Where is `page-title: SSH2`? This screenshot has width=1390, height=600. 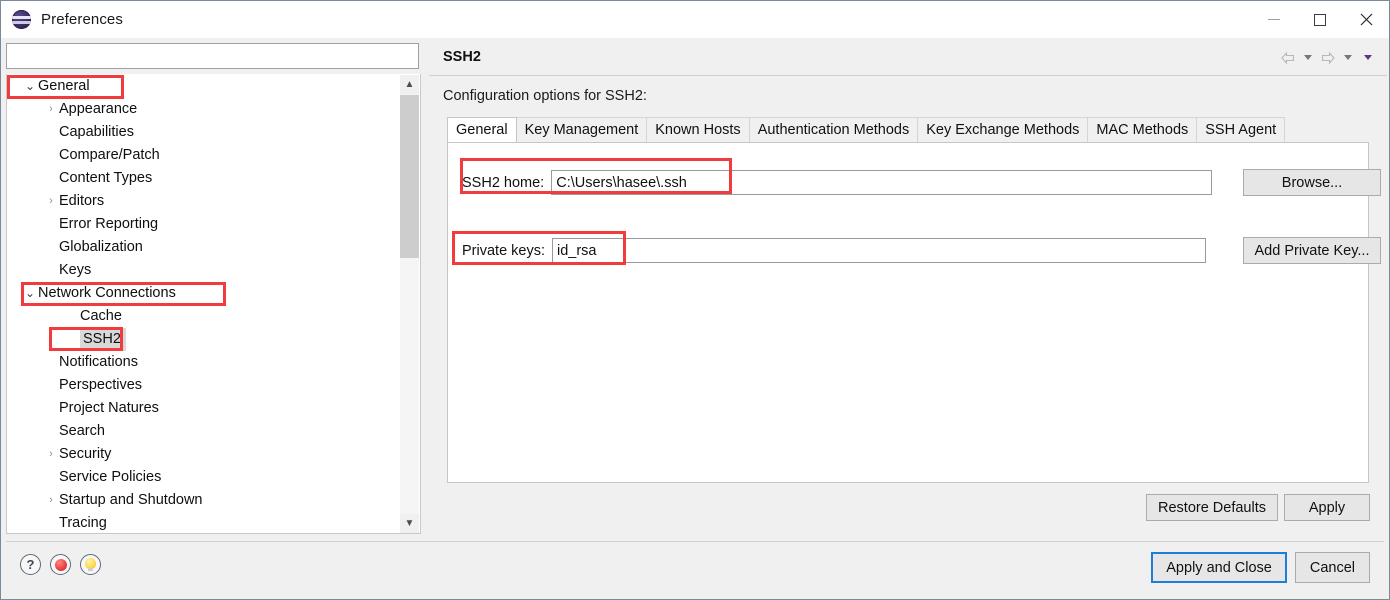
page-title: SSH2 is located at coordinates (462, 57).